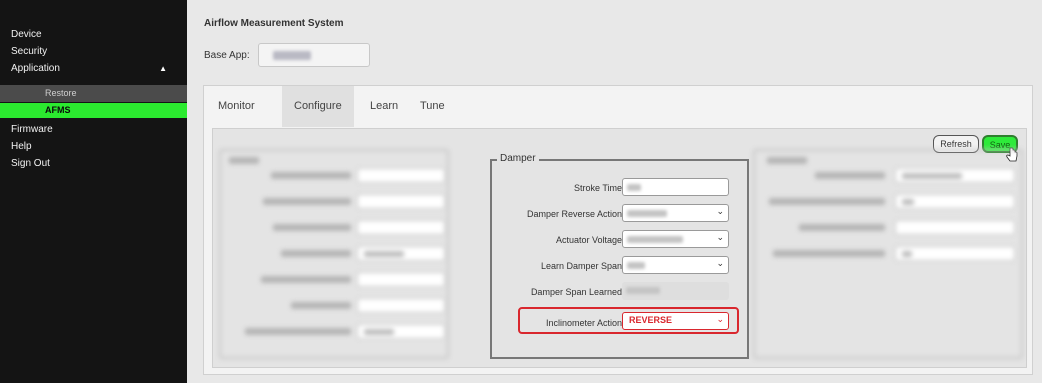  What do you see at coordinates (274, 23) in the screenshot?
I see `app-title: Airflow Measurement System` at bounding box center [274, 23].